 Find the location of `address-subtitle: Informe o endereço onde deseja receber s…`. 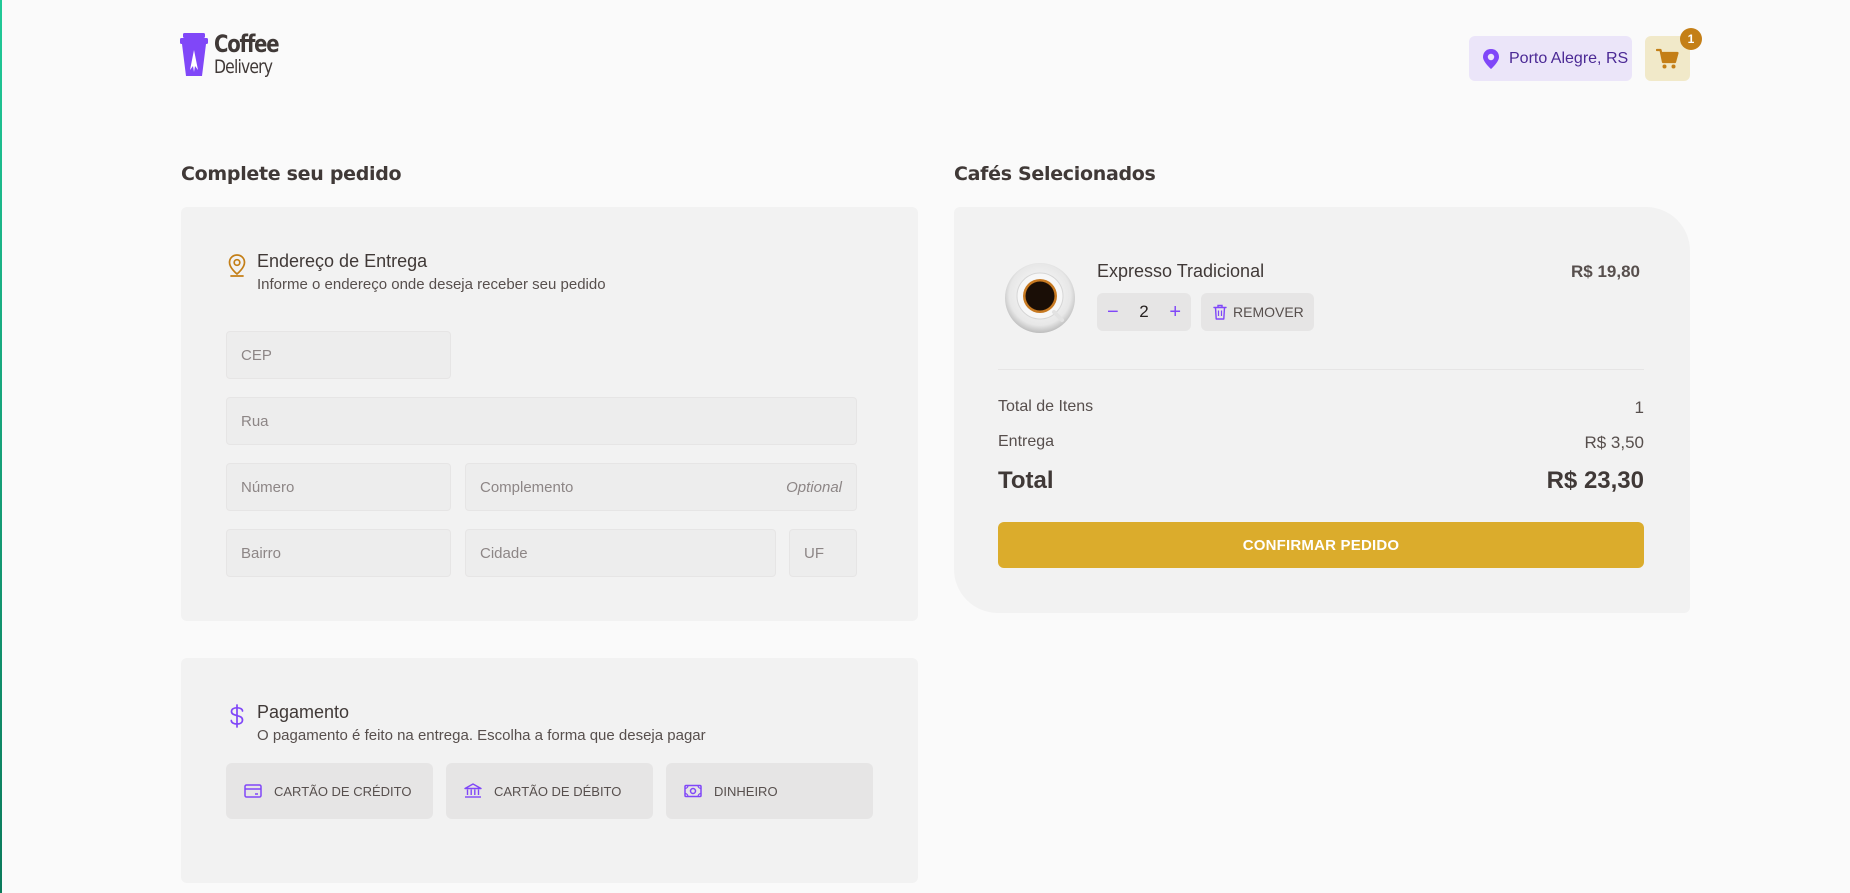

address-subtitle: Informe o endereço onde deseja receber s… is located at coordinates (431, 284).